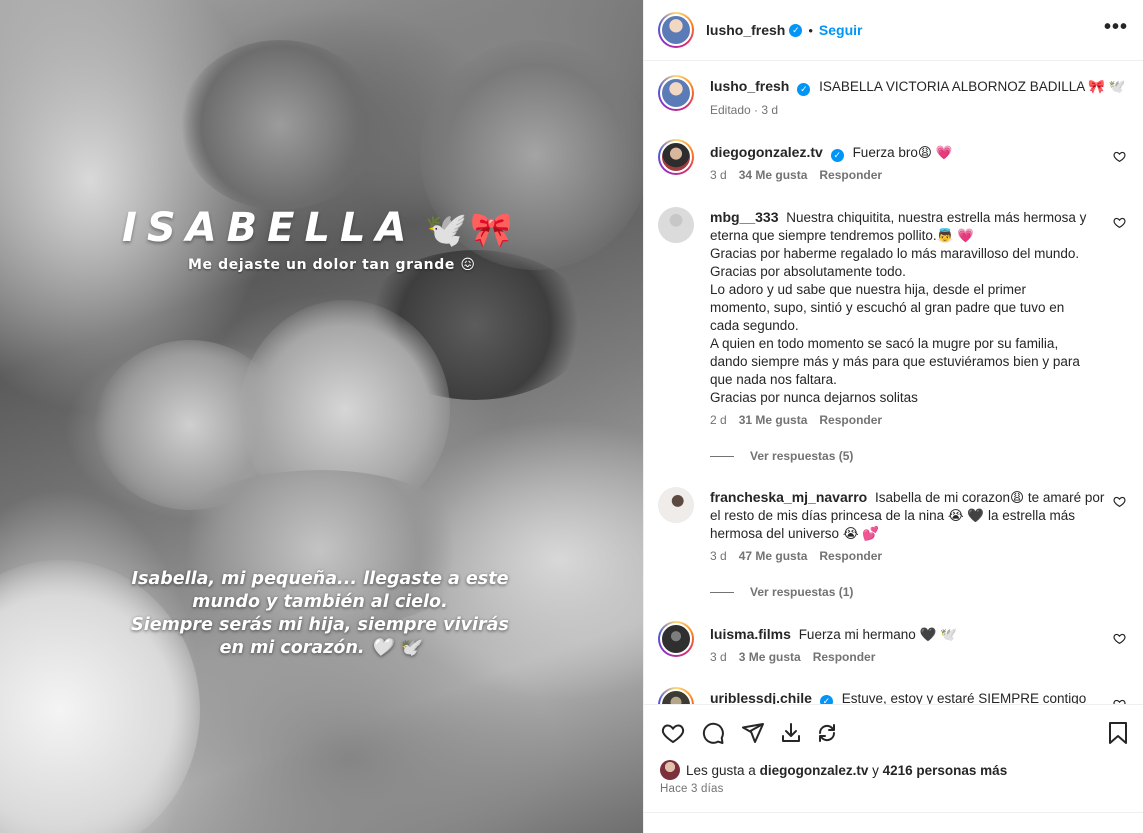 This screenshot has height=833, width=1143. What do you see at coordinates (801, 456) in the screenshot?
I see `view-replies-label: Ver respuestas (5)` at bounding box center [801, 456].